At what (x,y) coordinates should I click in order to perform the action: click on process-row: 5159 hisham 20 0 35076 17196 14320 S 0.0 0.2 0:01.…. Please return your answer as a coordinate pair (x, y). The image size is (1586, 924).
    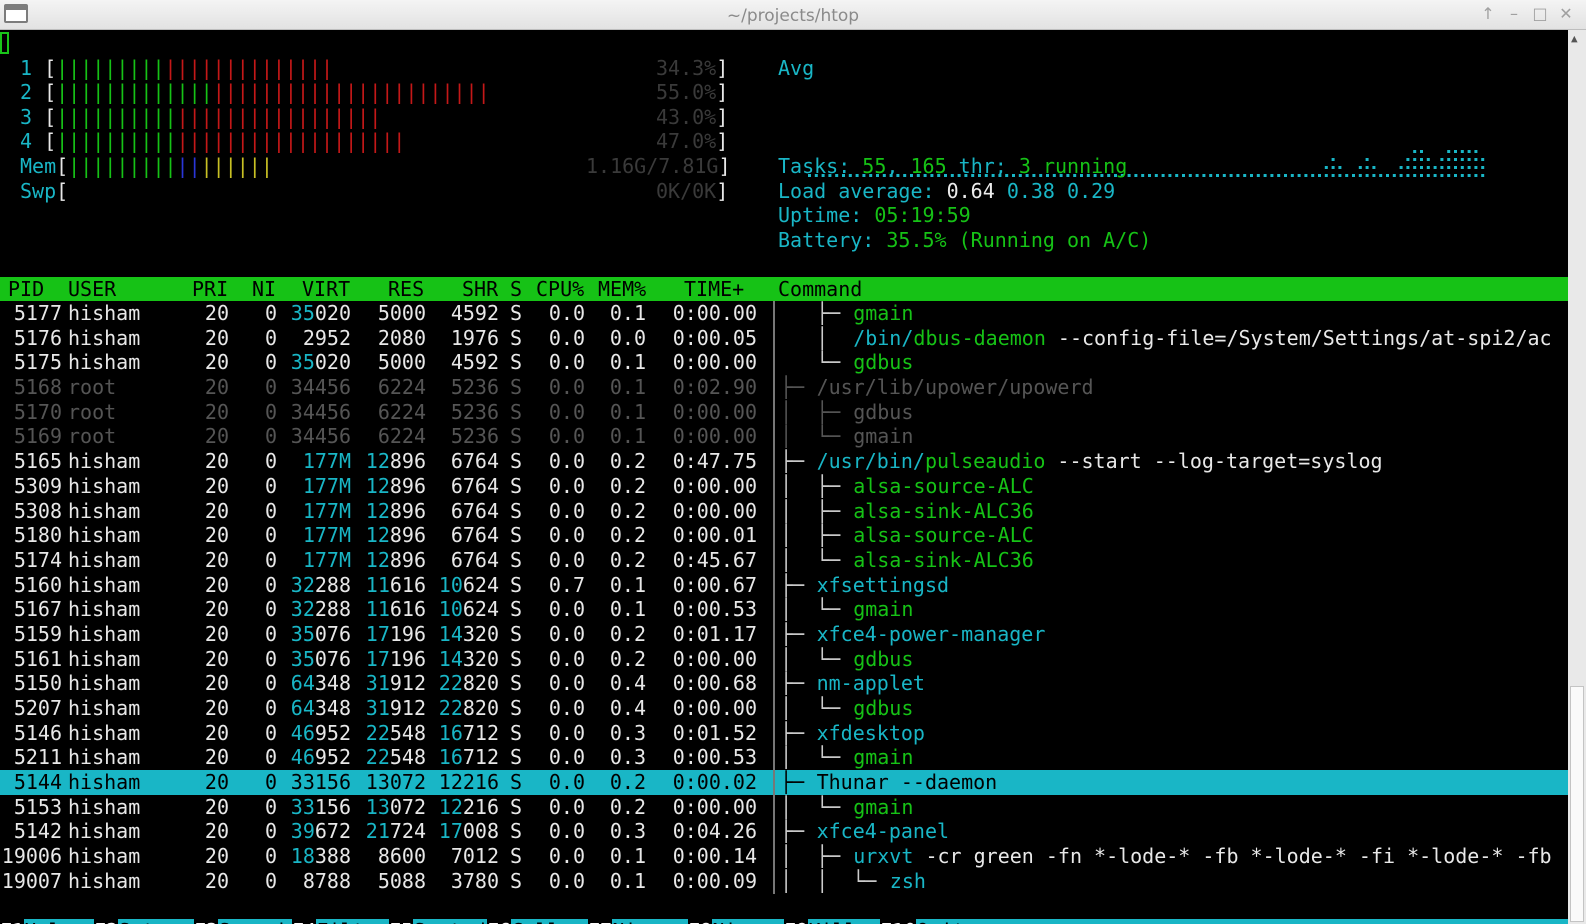
    Looking at the image, I should click on (784, 634).